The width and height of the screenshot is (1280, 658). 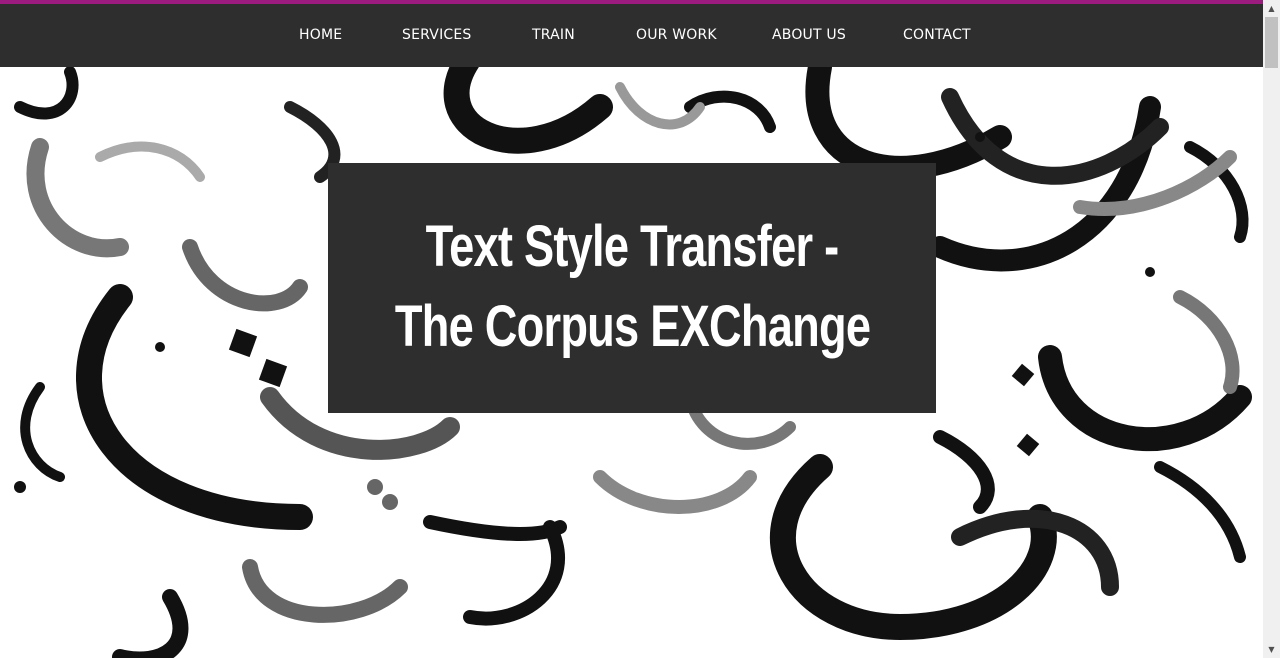 What do you see at coordinates (676, 35) in the screenshot?
I see `nav-item-our-work: OUR WORK` at bounding box center [676, 35].